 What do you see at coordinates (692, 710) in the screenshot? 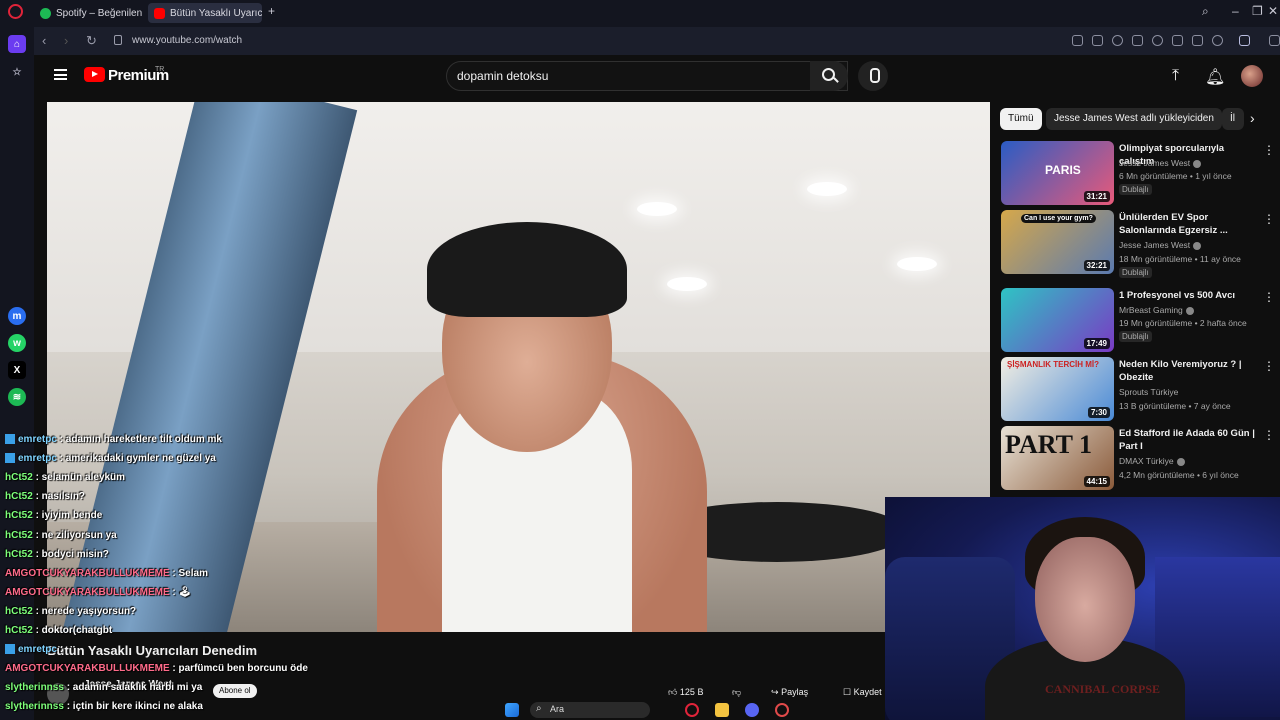
I see `opera-taskbar-icon` at bounding box center [692, 710].